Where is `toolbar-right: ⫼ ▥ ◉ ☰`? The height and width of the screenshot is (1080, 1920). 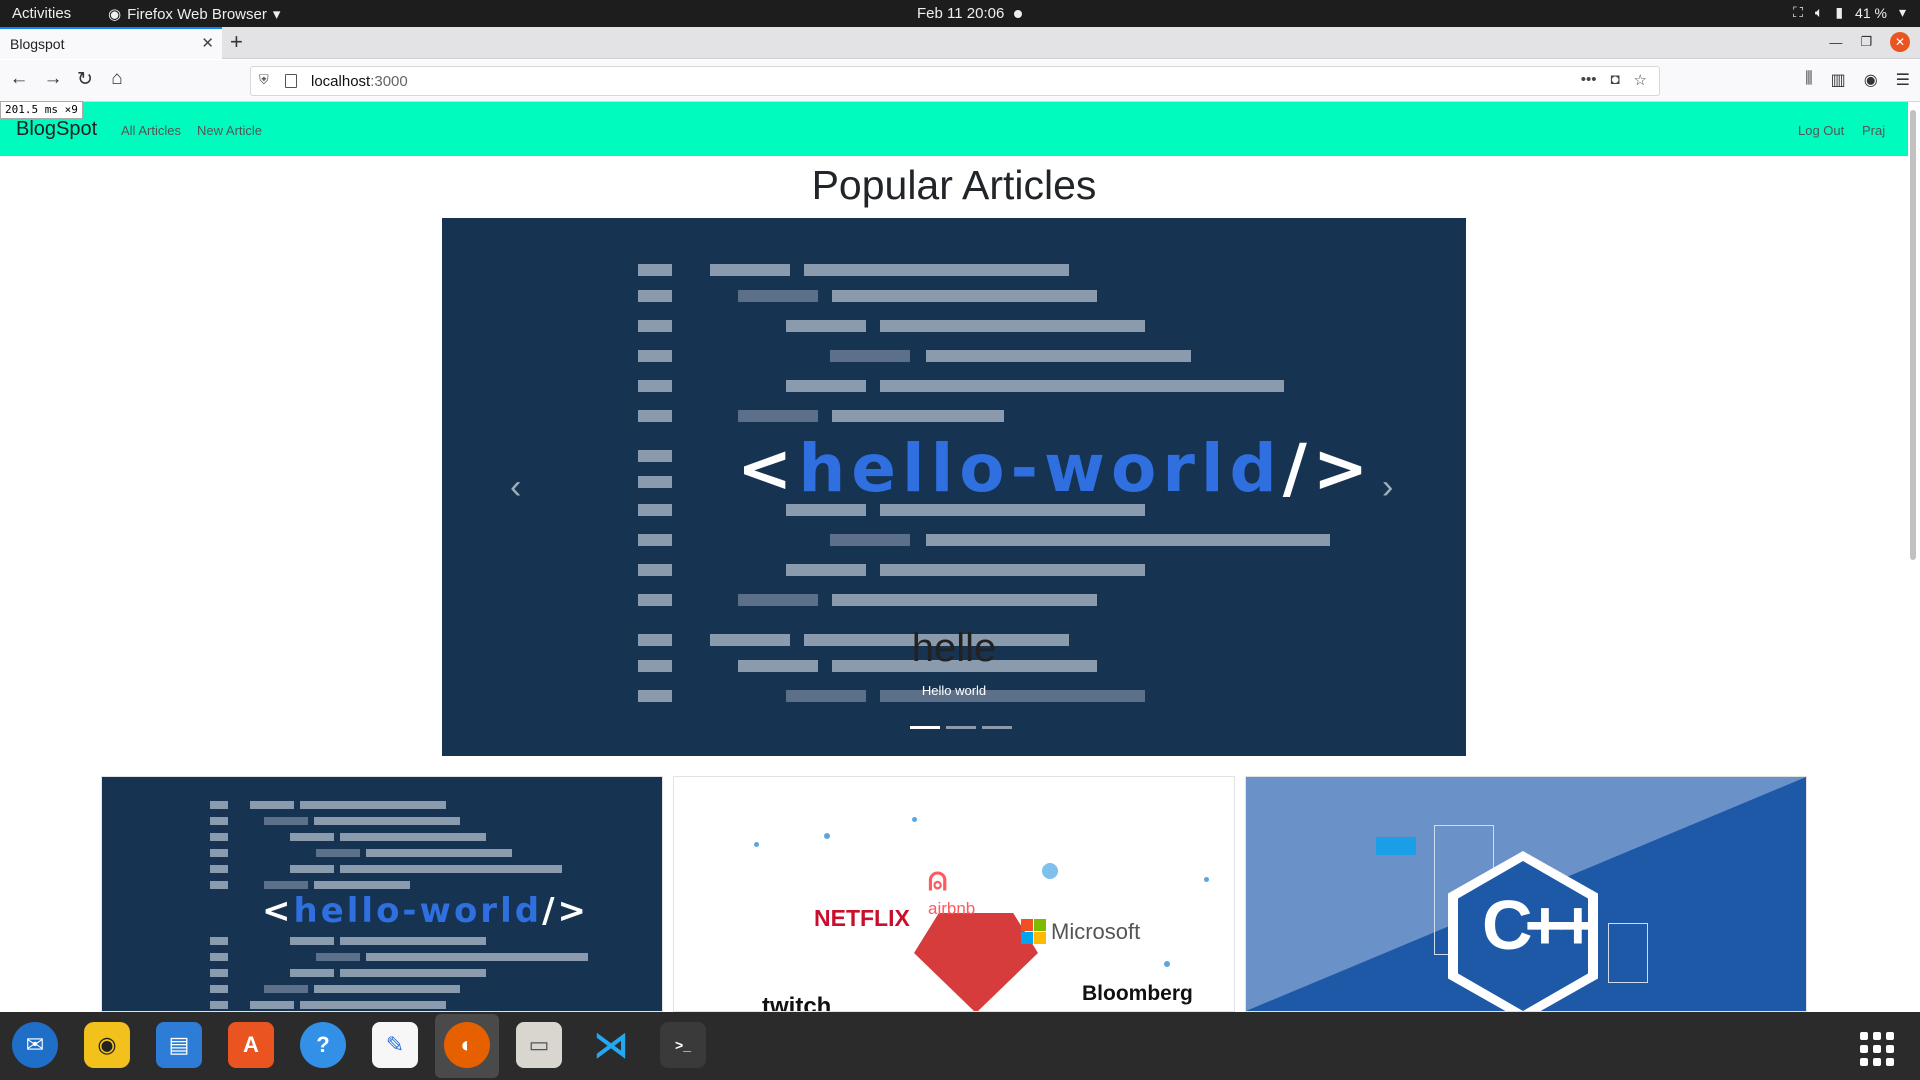
toolbar-right: ⫼ ▥ ◉ ☰ is located at coordinates (1857, 80).